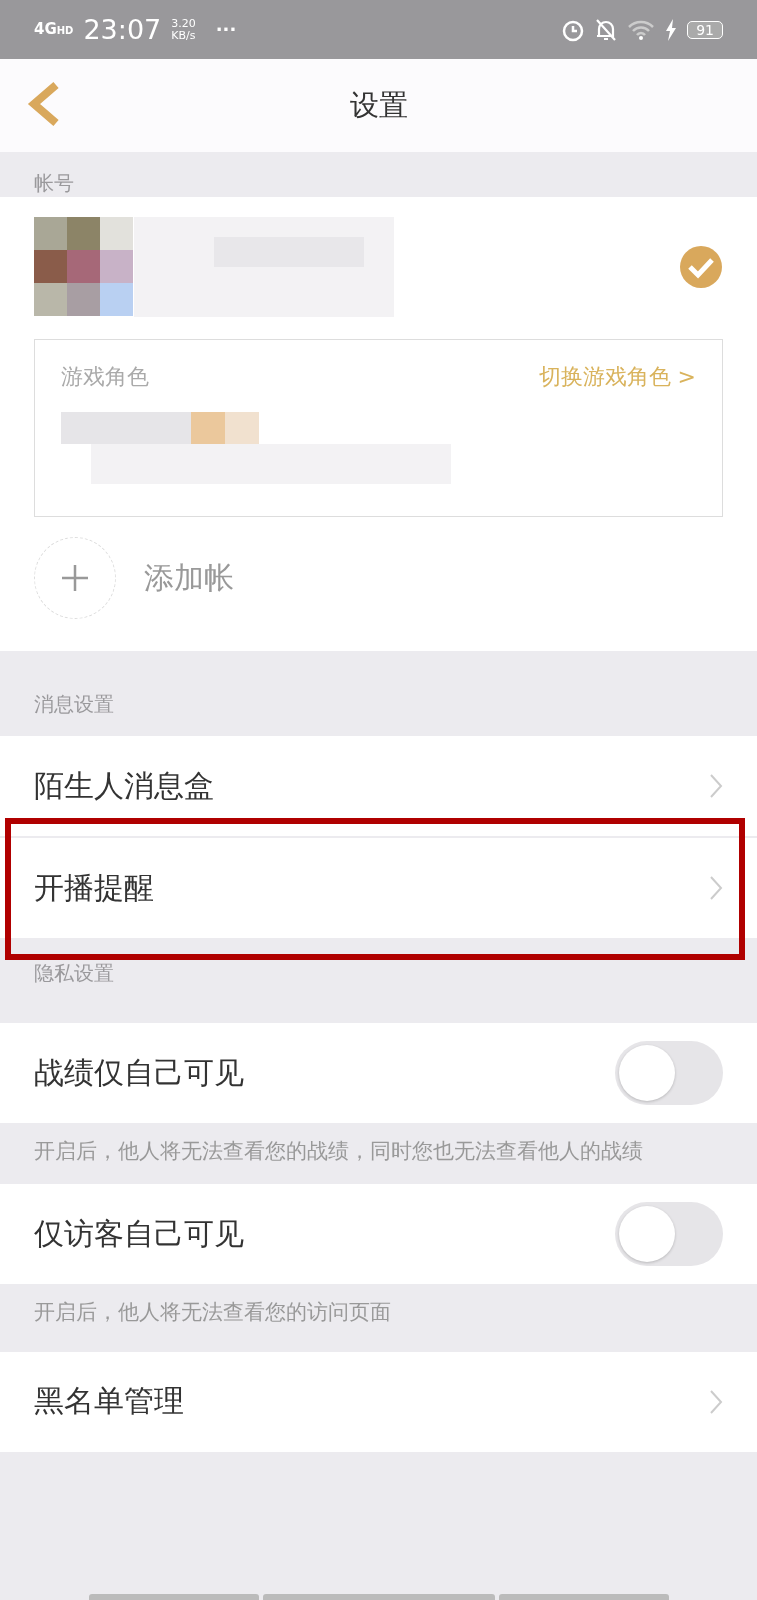  What do you see at coordinates (378, 786) in the screenshot?
I see `settings-row: 陌生人消息盒` at bounding box center [378, 786].